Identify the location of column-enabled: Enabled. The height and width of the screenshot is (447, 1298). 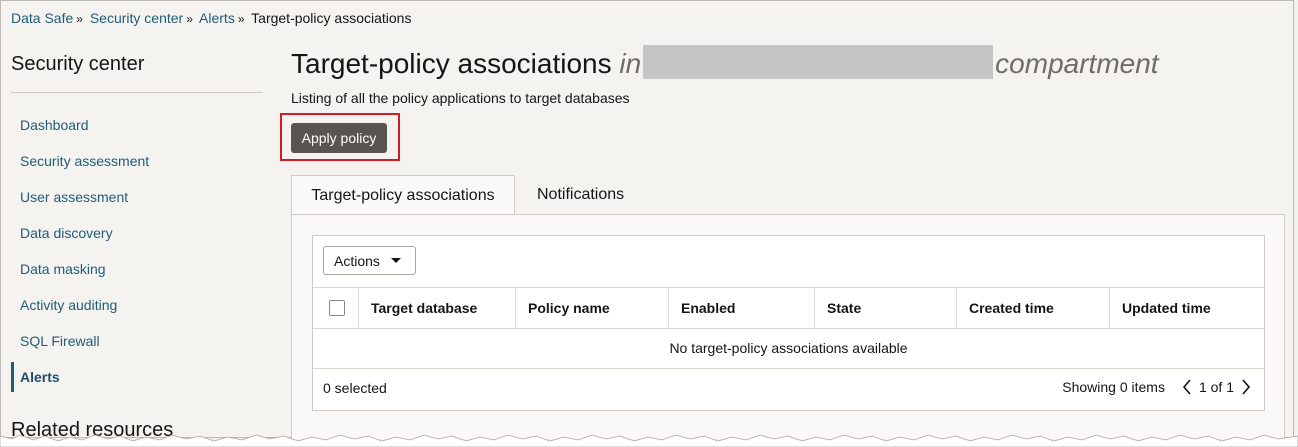
(741, 308).